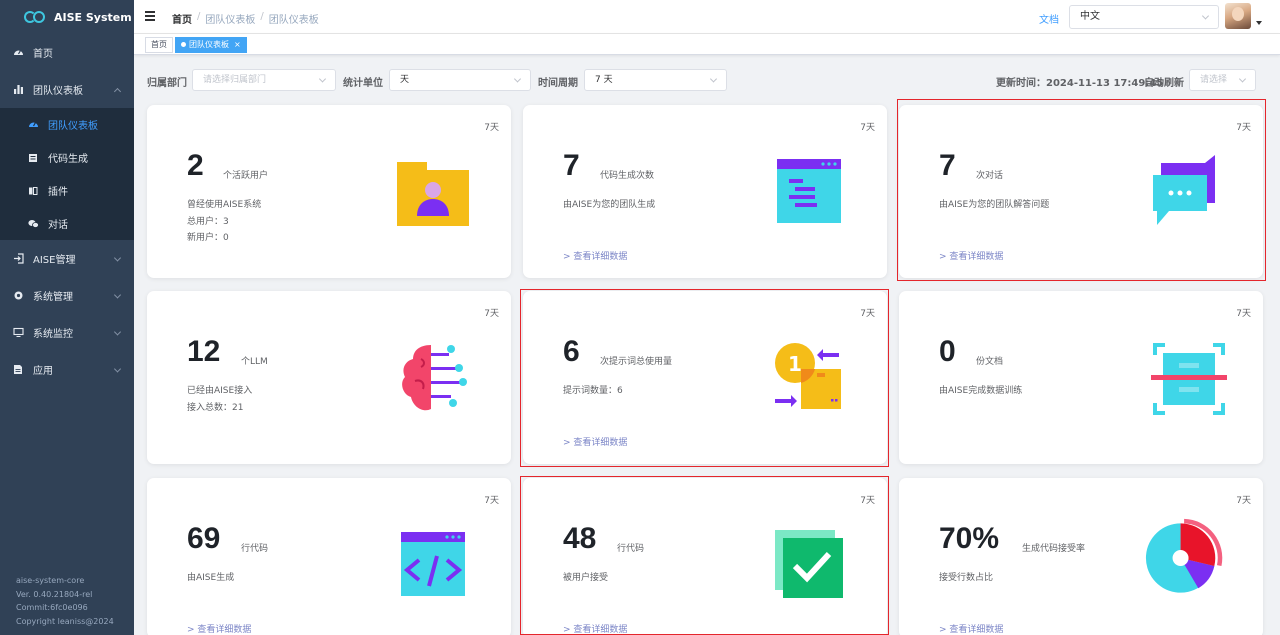 The width and height of the screenshot is (1280, 635). I want to click on unit-select: 天, so click(460, 80).